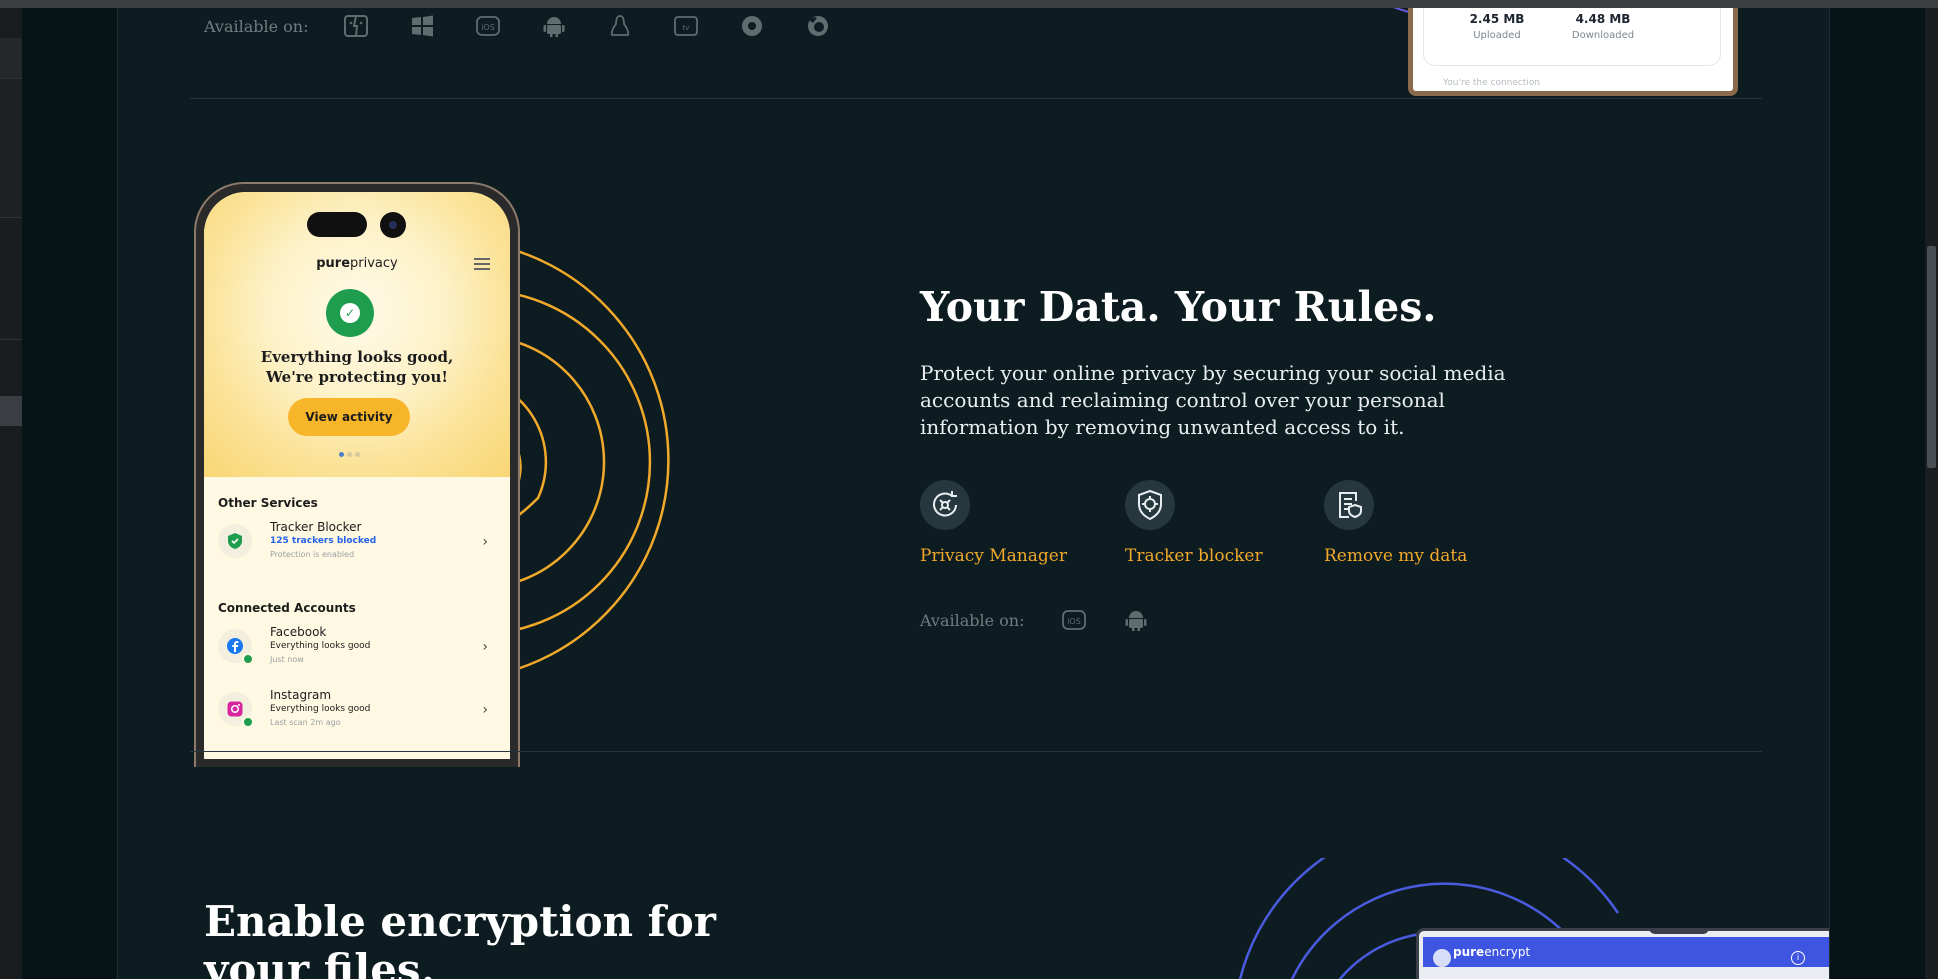 The image size is (1938, 979). I want to click on tracker-sub: 125 trackers blocked, so click(323, 541).